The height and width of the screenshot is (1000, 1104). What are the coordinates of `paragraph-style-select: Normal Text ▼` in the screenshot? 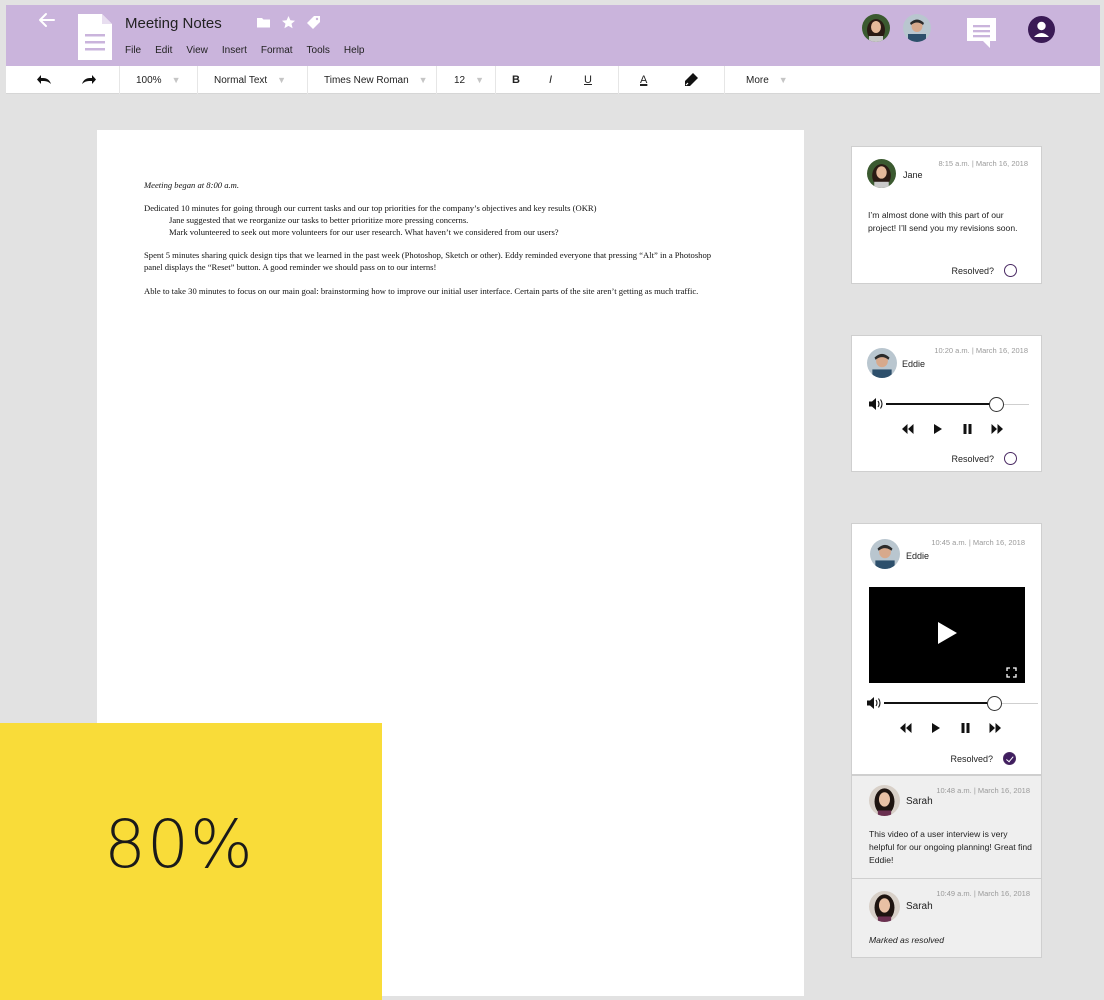 It's located at (250, 80).